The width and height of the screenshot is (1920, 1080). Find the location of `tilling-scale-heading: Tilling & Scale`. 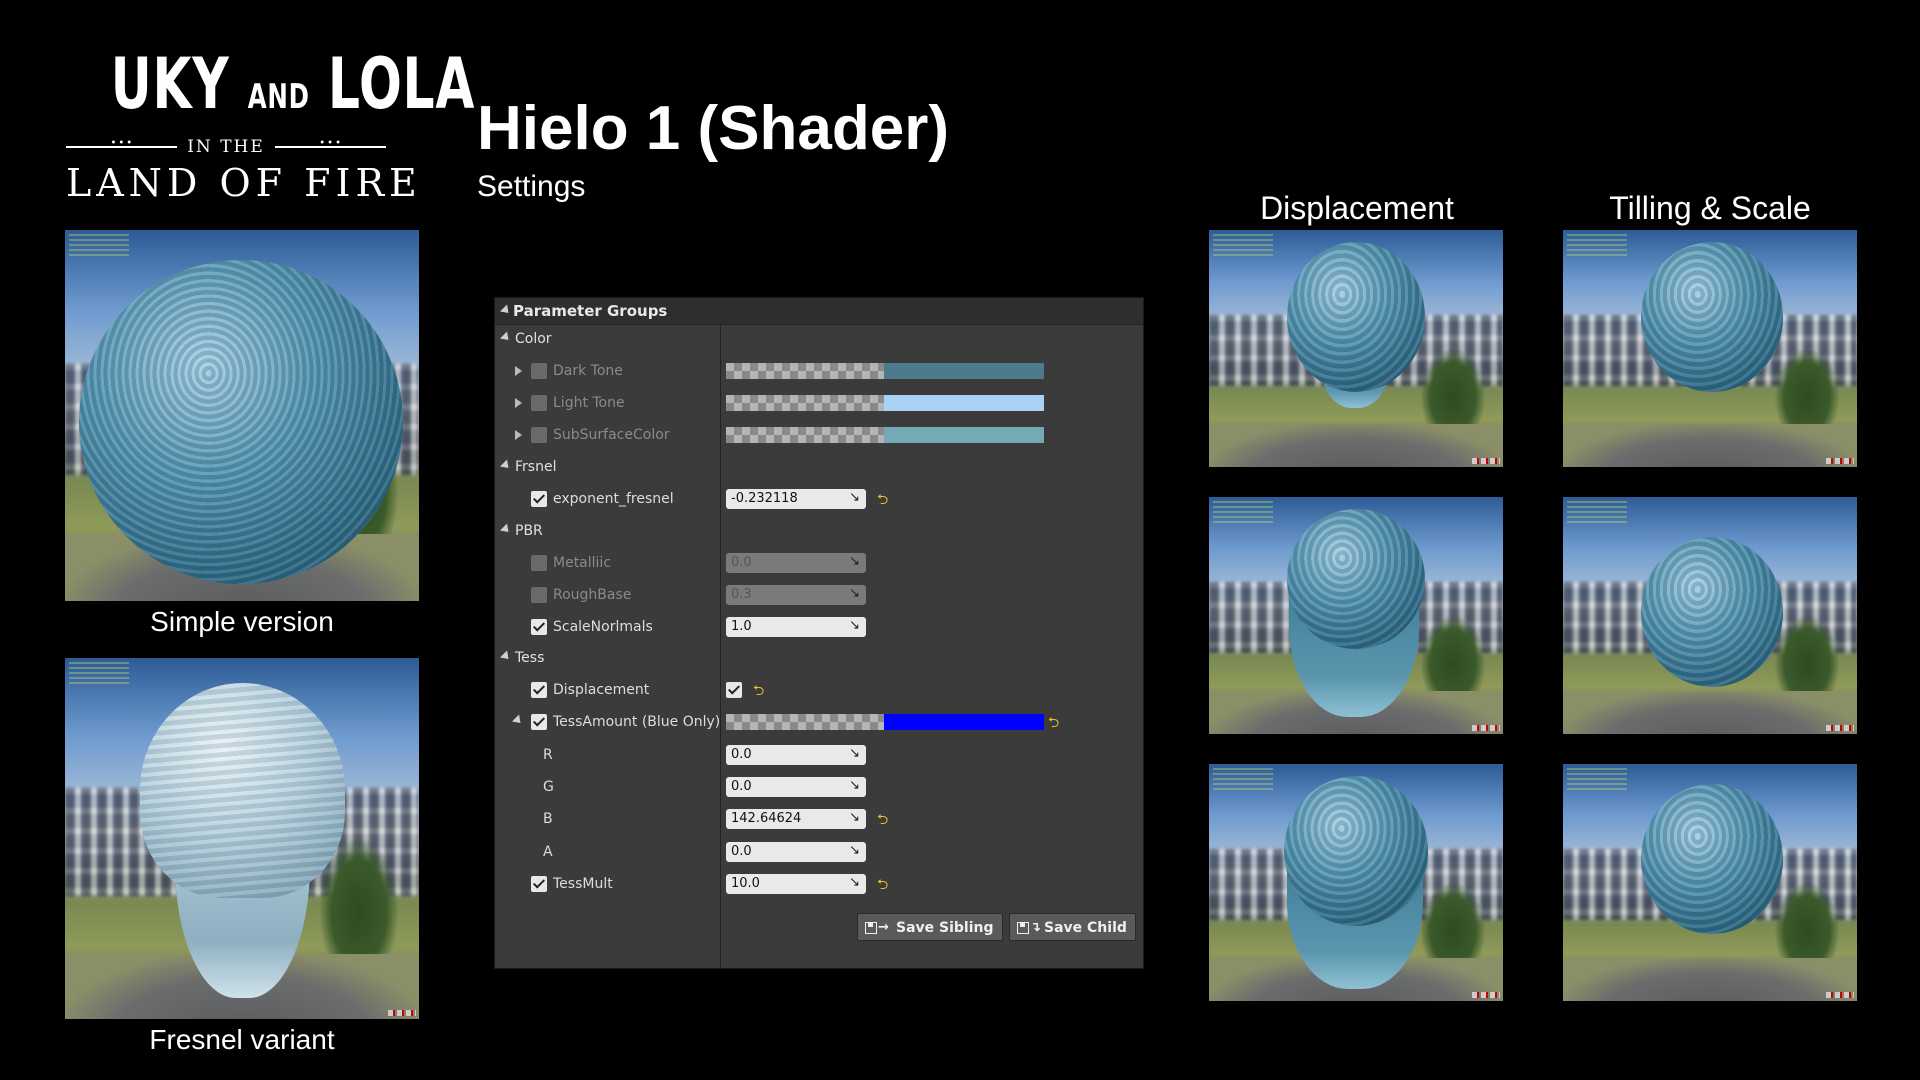

tilling-scale-heading: Tilling & Scale is located at coordinates (1710, 208).